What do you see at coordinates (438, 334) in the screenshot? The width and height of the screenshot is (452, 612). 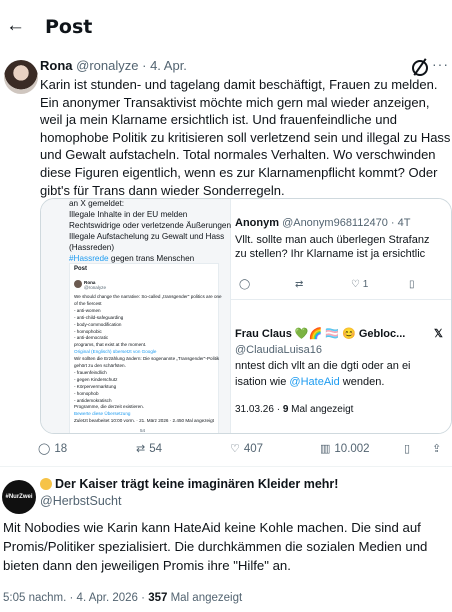 I see `x-logo-icon: 𝕏` at bounding box center [438, 334].